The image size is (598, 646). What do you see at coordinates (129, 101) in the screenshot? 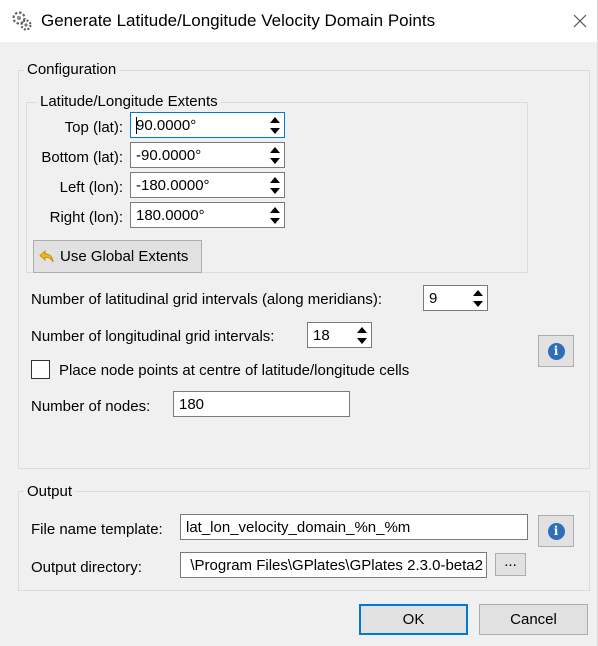
I see `extents-group-title: Latitude/Longitude Extents` at bounding box center [129, 101].